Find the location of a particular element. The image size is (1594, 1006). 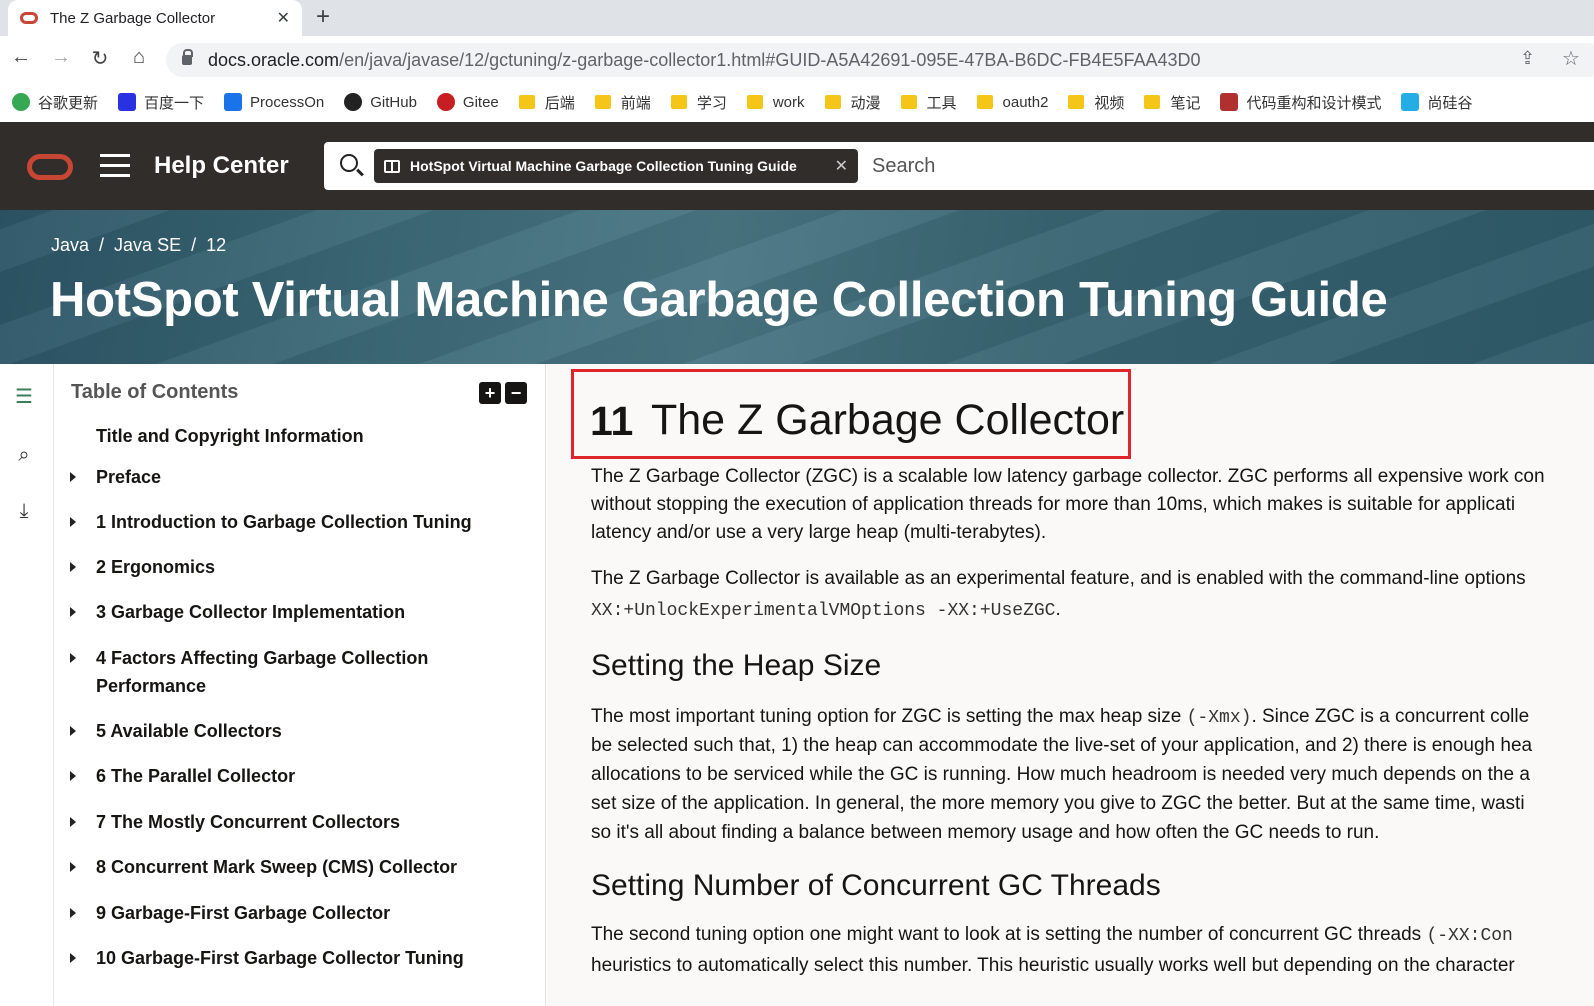

tab-close-icon: ✕ is located at coordinates (283, 18).